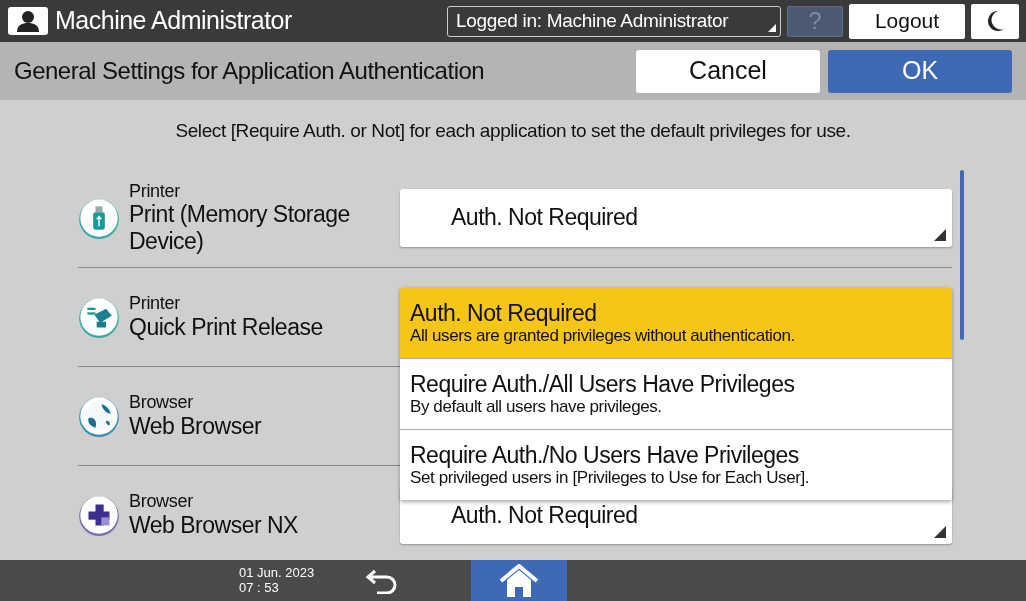 The image size is (1026, 601). I want to click on app-name: Web Browser, so click(196, 426).